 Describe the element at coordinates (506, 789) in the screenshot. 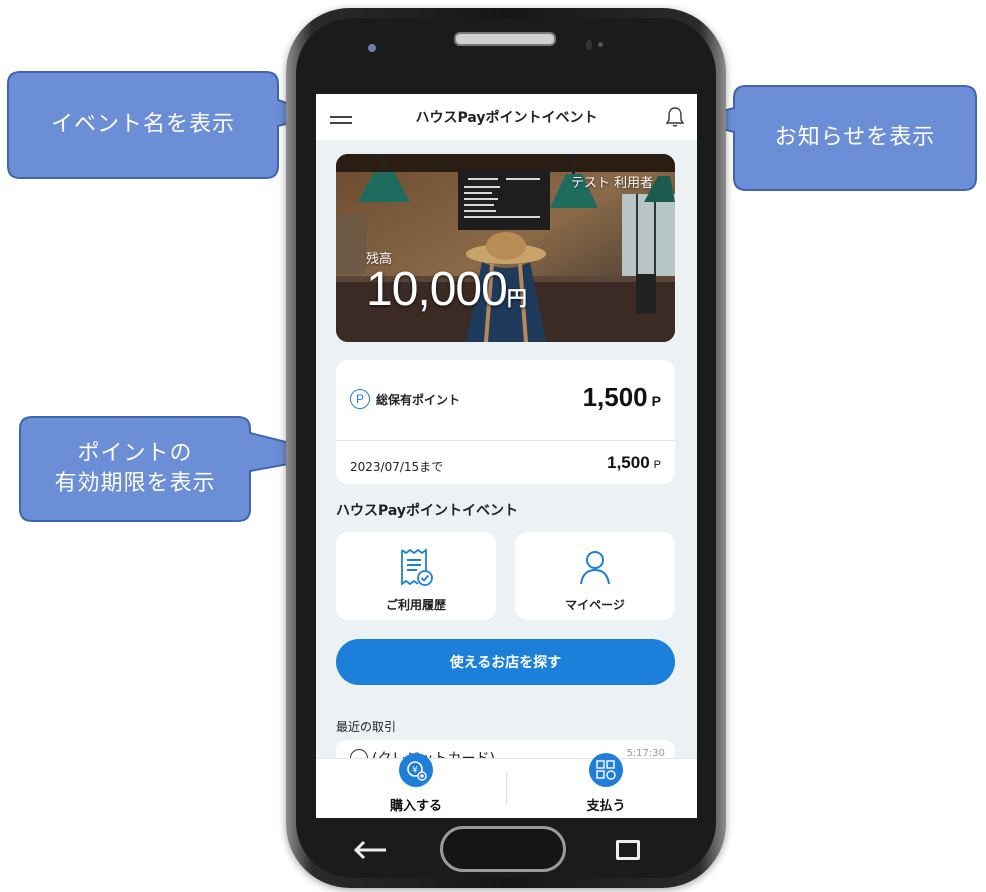

I see `bottom-bar-divider` at that location.